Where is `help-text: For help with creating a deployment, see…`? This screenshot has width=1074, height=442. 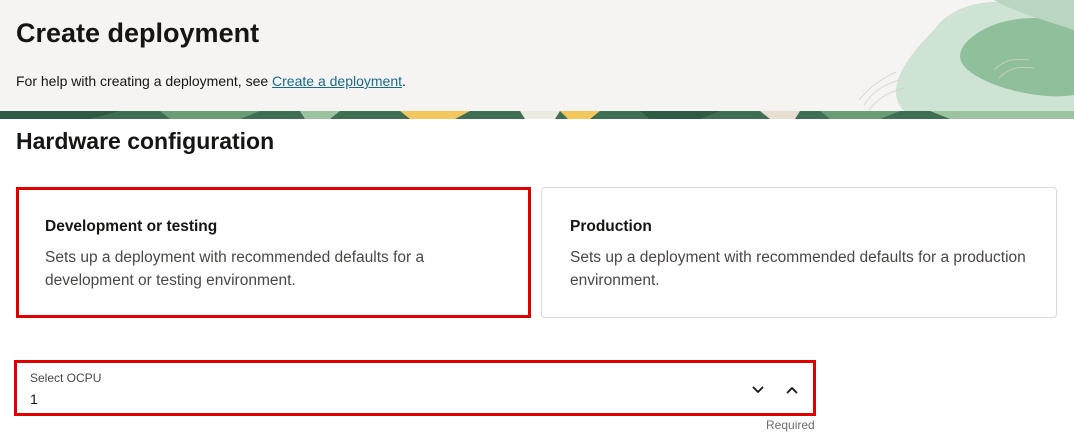
help-text: For help with creating a deployment, see… is located at coordinates (211, 81).